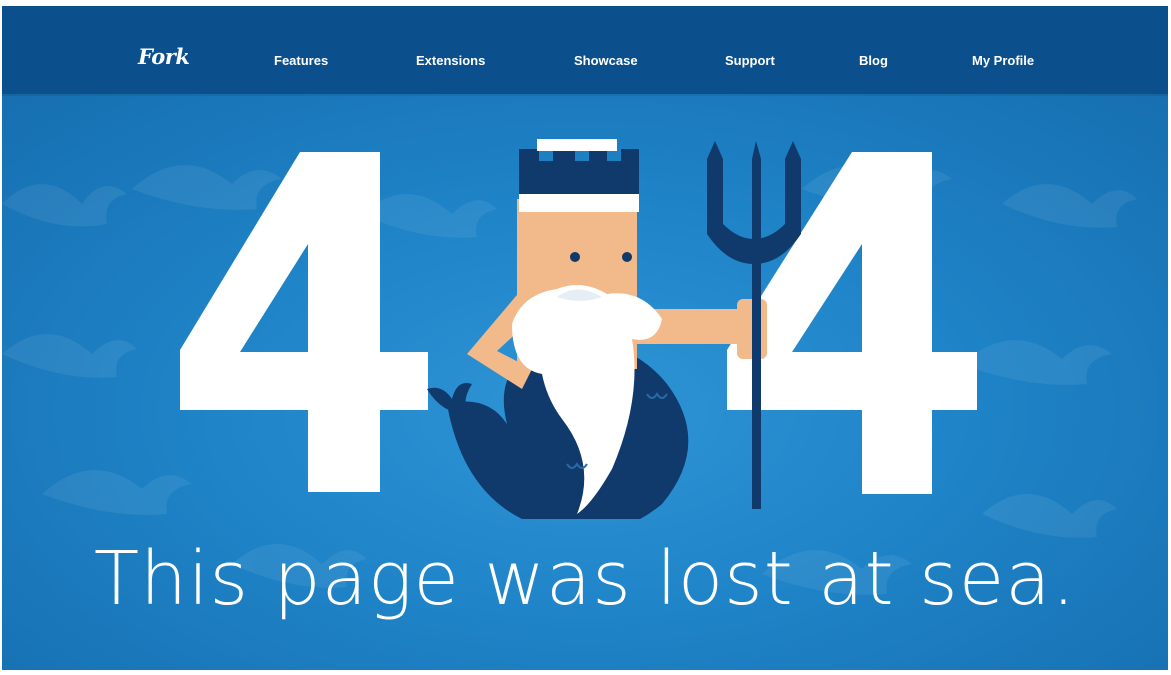 The height and width of the screenshot is (675, 1171). What do you see at coordinates (1003, 60) in the screenshot?
I see `nav-item-my-profile: My Profile` at bounding box center [1003, 60].